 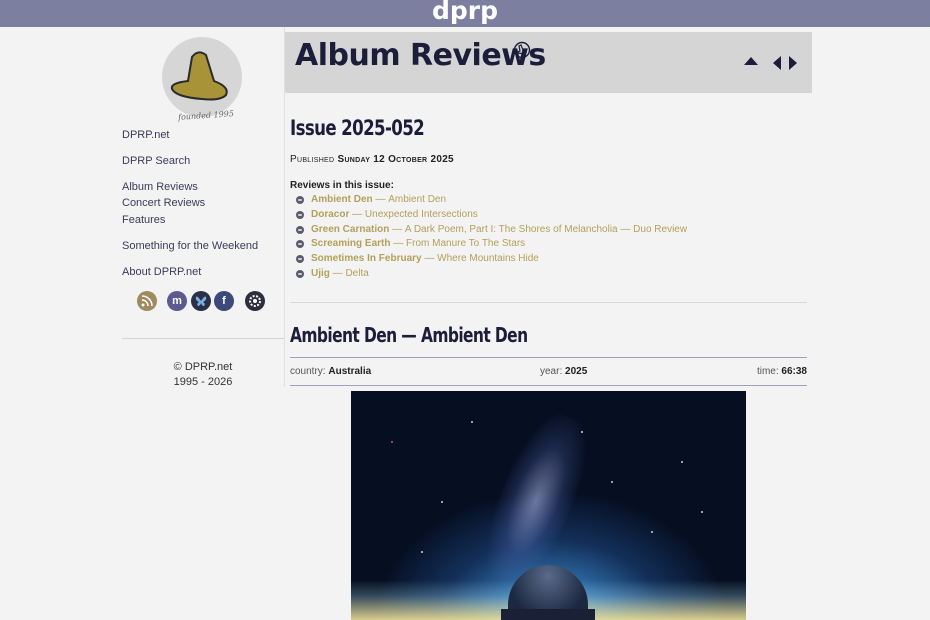 What do you see at coordinates (161, 272) in the screenshot?
I see `sidebar-link-about: About DPRP.net` at bounding box center [161, 272].